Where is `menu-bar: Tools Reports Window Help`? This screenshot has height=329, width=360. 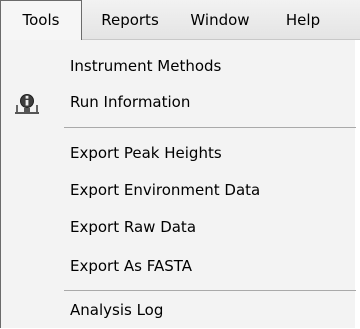 menu-bar: Tools Reports Window Help is located at coordinates (180, 20).